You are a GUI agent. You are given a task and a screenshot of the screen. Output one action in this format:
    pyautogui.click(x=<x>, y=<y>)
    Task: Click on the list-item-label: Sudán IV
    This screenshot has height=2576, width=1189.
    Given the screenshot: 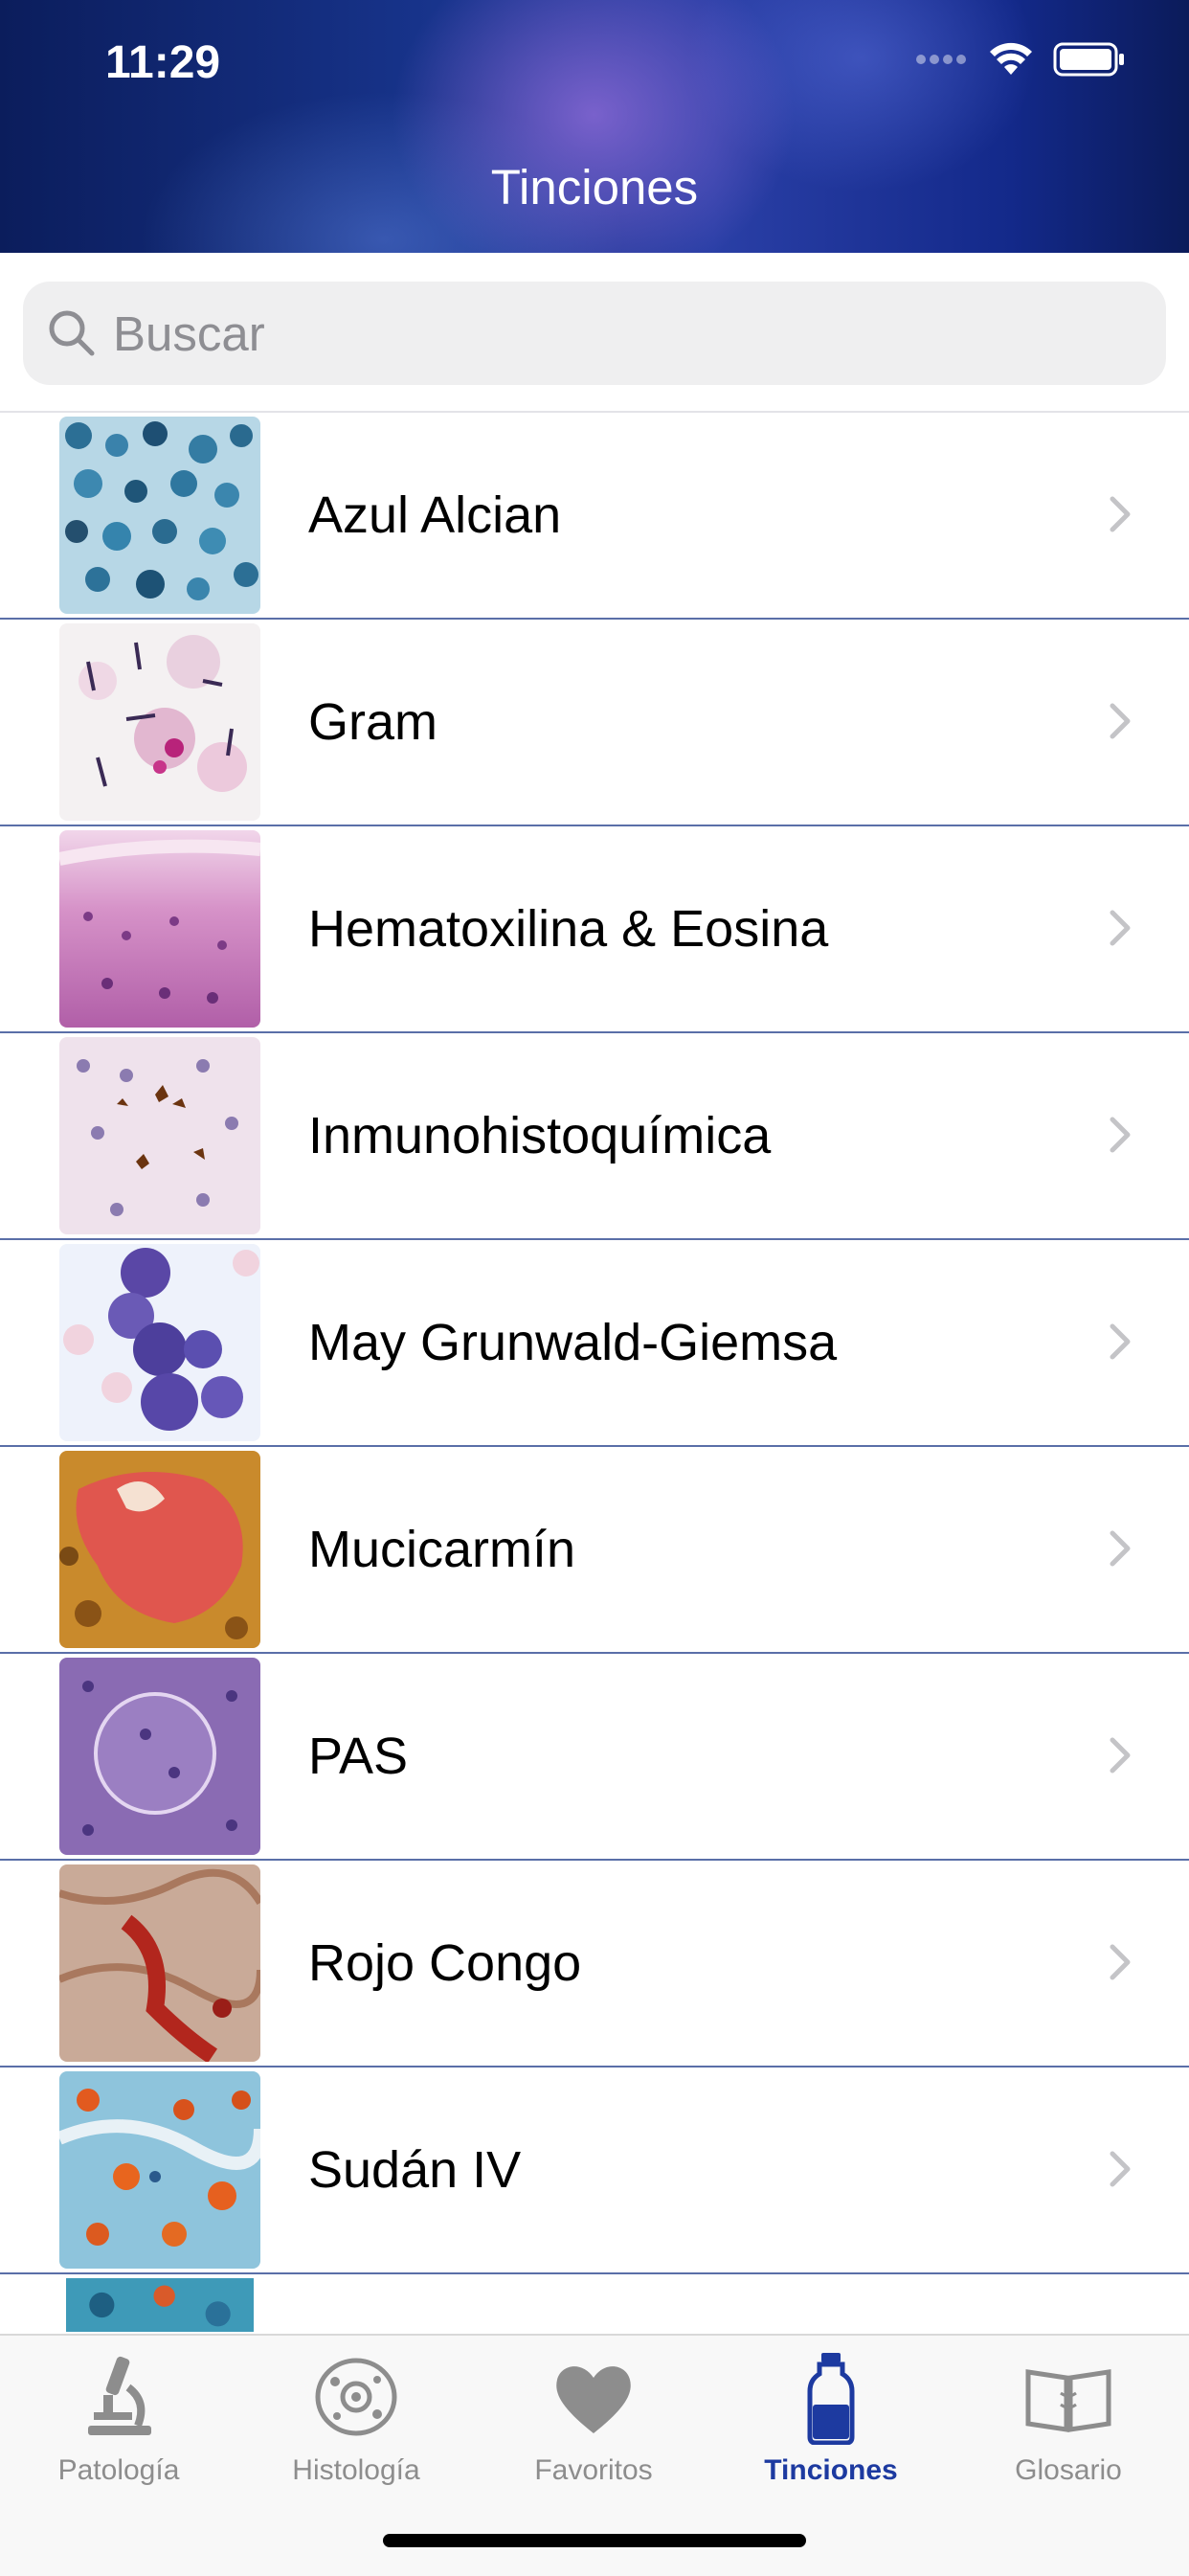 What is the action you would take?
    pyautogui.click(x=415, y=2170)
    